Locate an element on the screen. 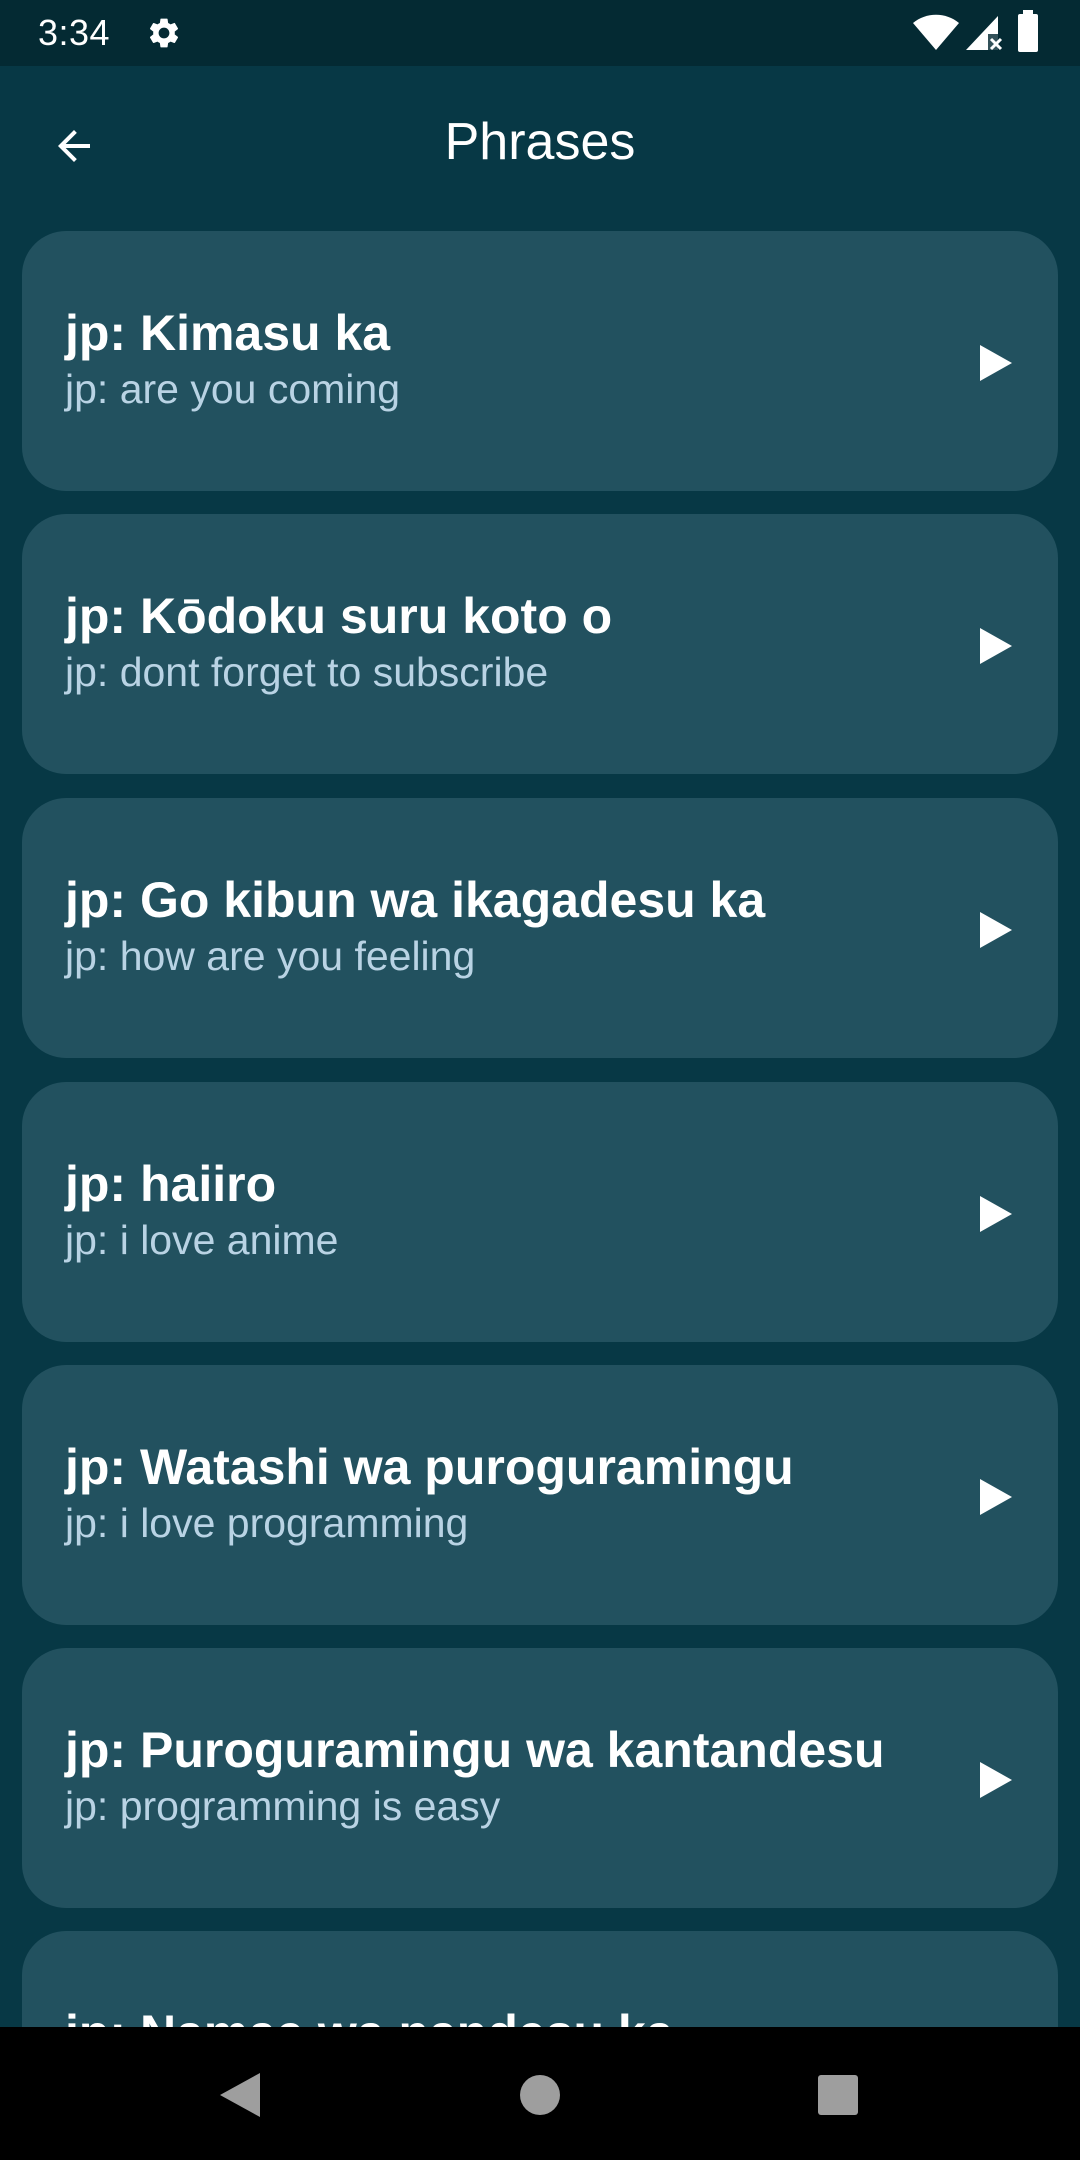  phrase-title: jp: Puroguramingu wa kantandesu is located at coordinates (475, 1750).